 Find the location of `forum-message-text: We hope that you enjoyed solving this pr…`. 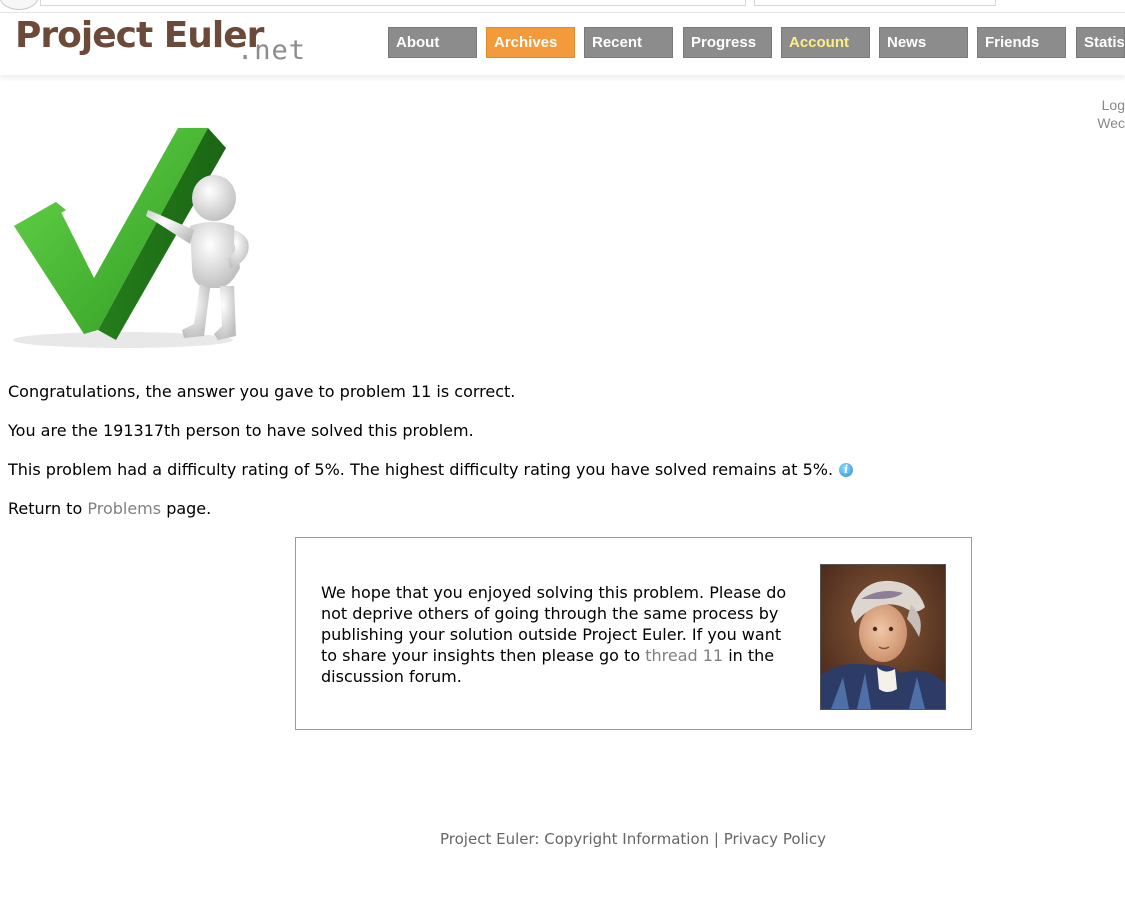

forum-message-text: We hope that you enjoyed solving this pr… is located at coordinates (556, 634).